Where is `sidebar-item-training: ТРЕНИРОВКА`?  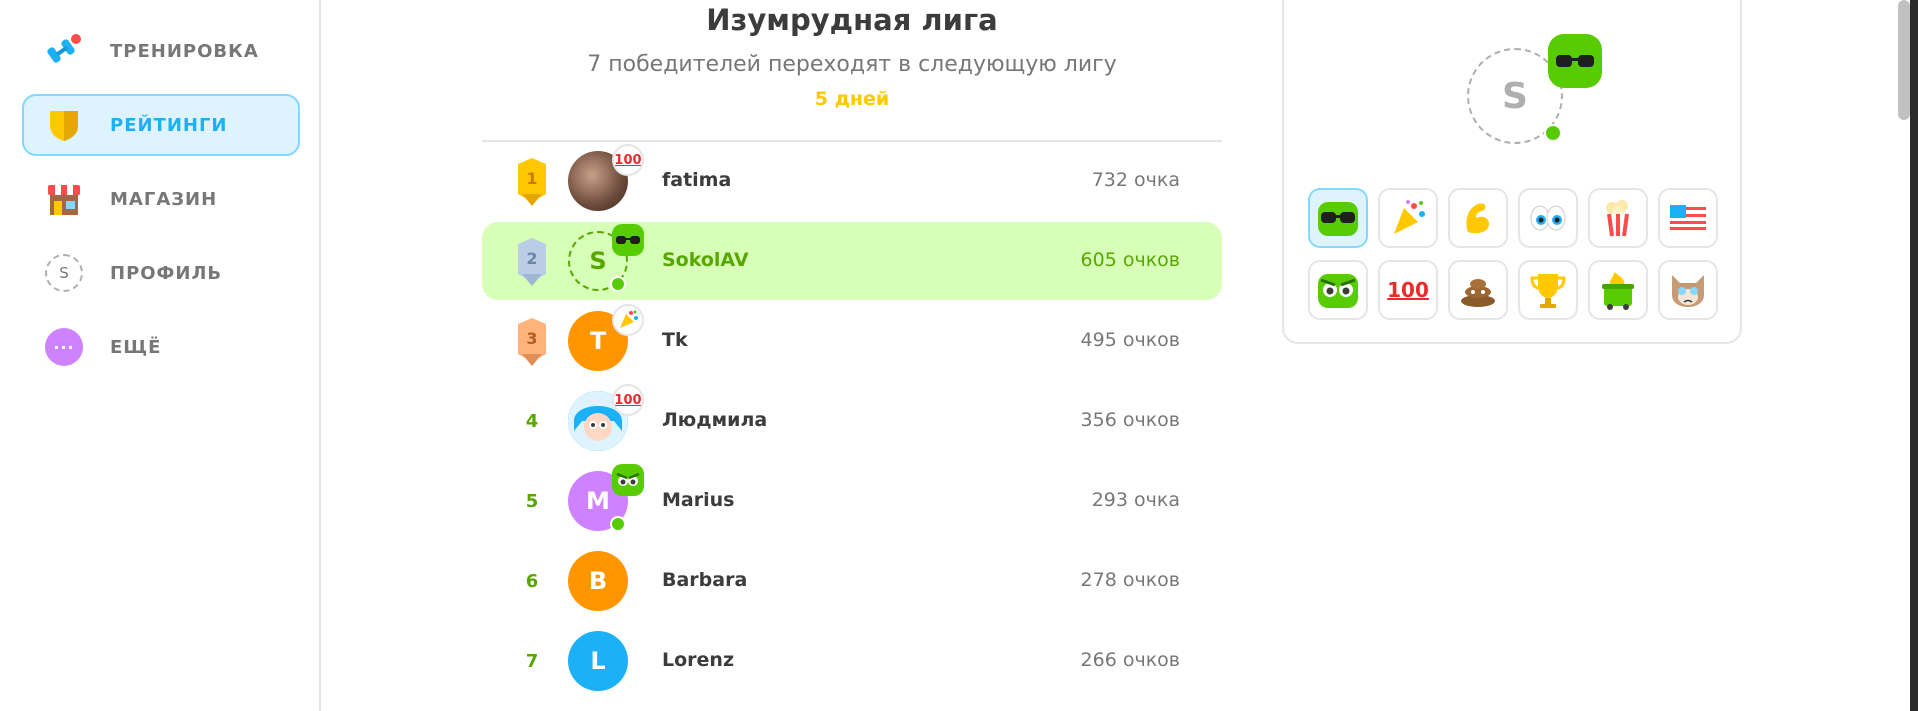
sidebar-item-training: ТРЕНИРОВКА is located at coordinates (161, 51).